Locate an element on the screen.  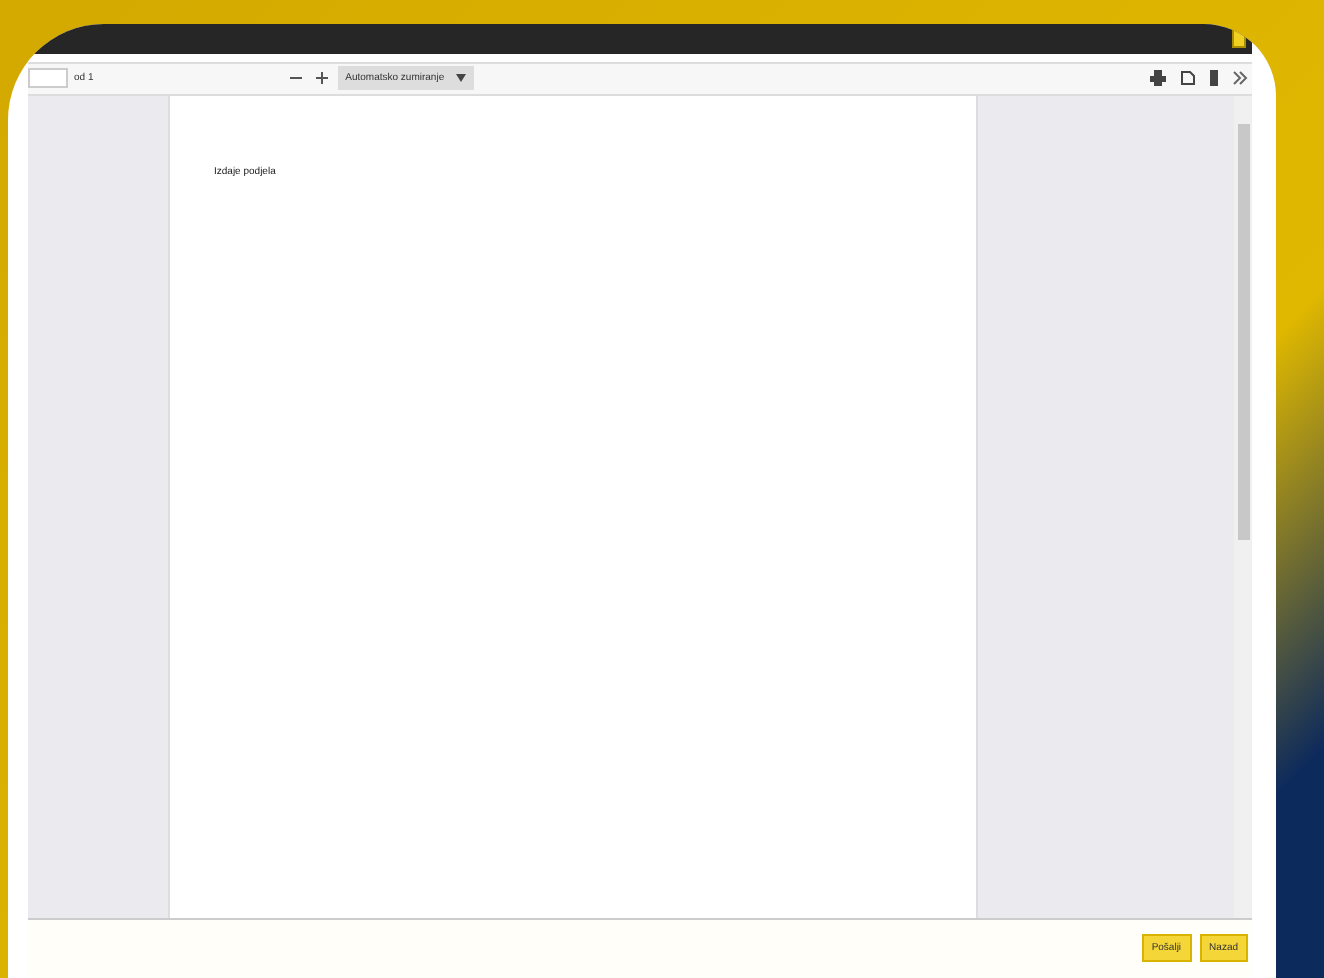
document-icon is located at coordinates (1188, 78).